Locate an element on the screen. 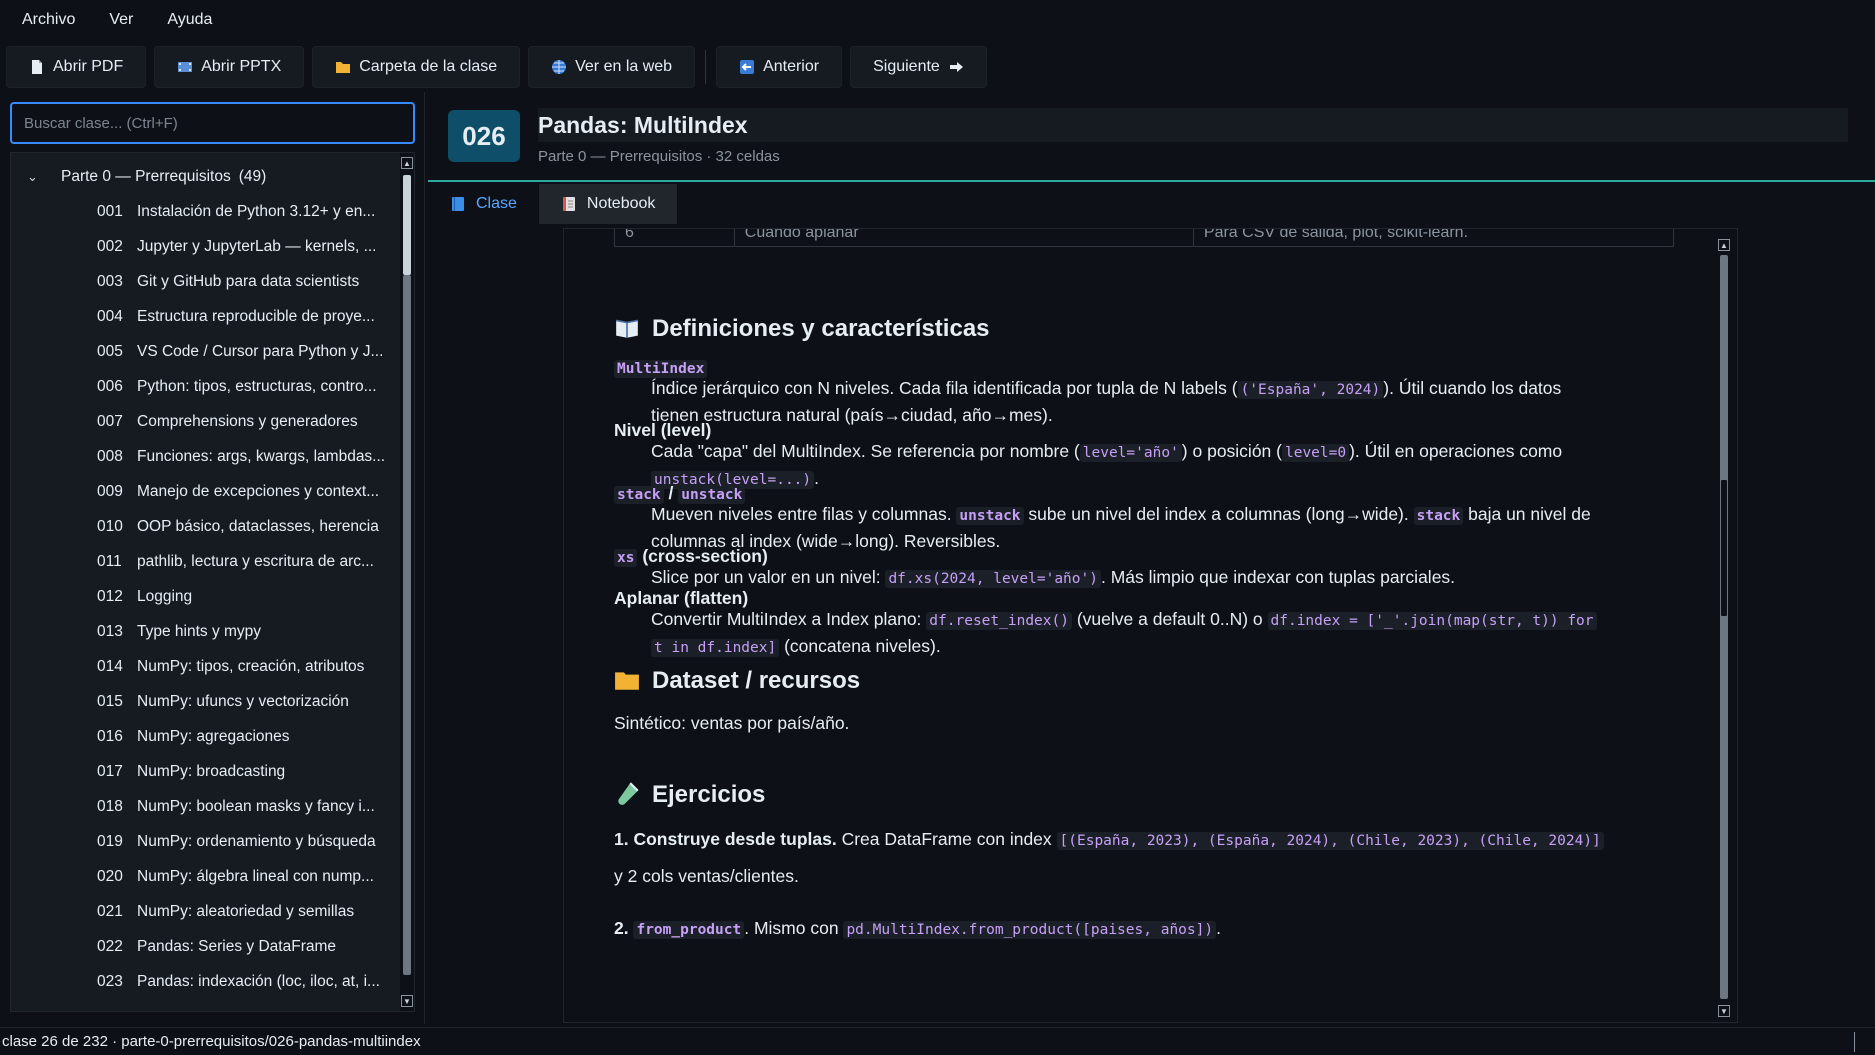 The image size is (1875, 1055). tree-item-title: NumPy: broadcasting is located at coordinates (211, 771).